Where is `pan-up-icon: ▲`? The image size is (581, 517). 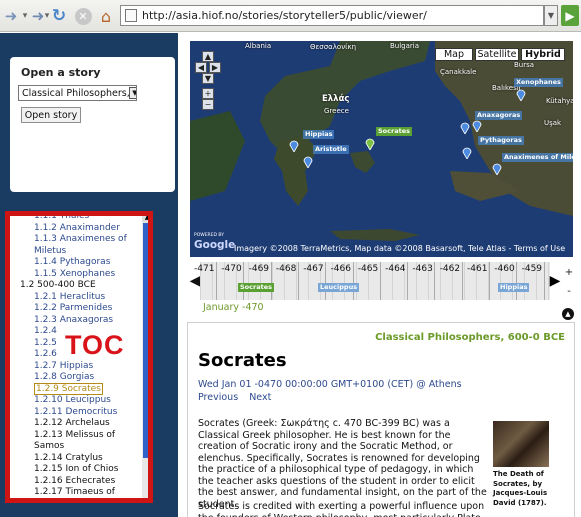 pan-up-icon: ▲ is located at coordinates (208, 56).